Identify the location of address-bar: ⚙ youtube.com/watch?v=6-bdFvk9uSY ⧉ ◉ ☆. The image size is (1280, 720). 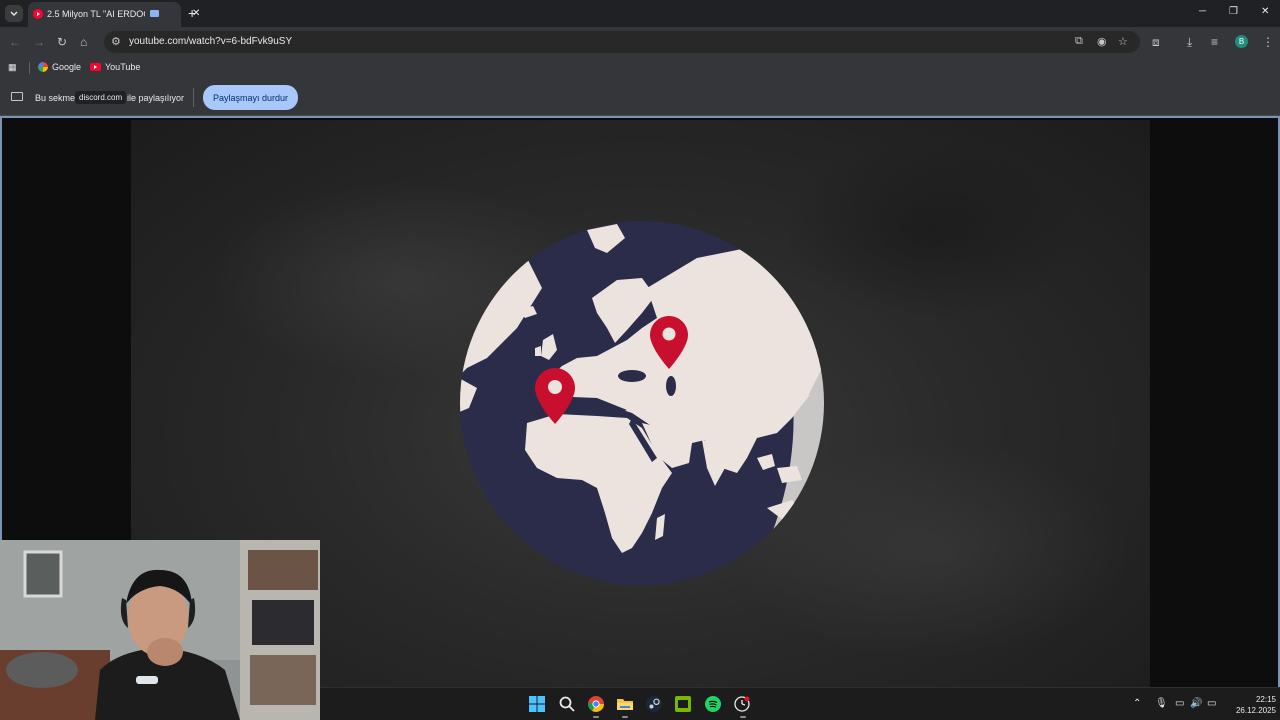
(622, 42).